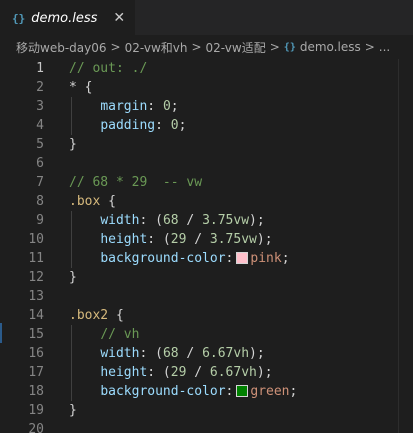  I want to click on code-line: 9 width: (68 / 3.75vw);, so click(206, 220).